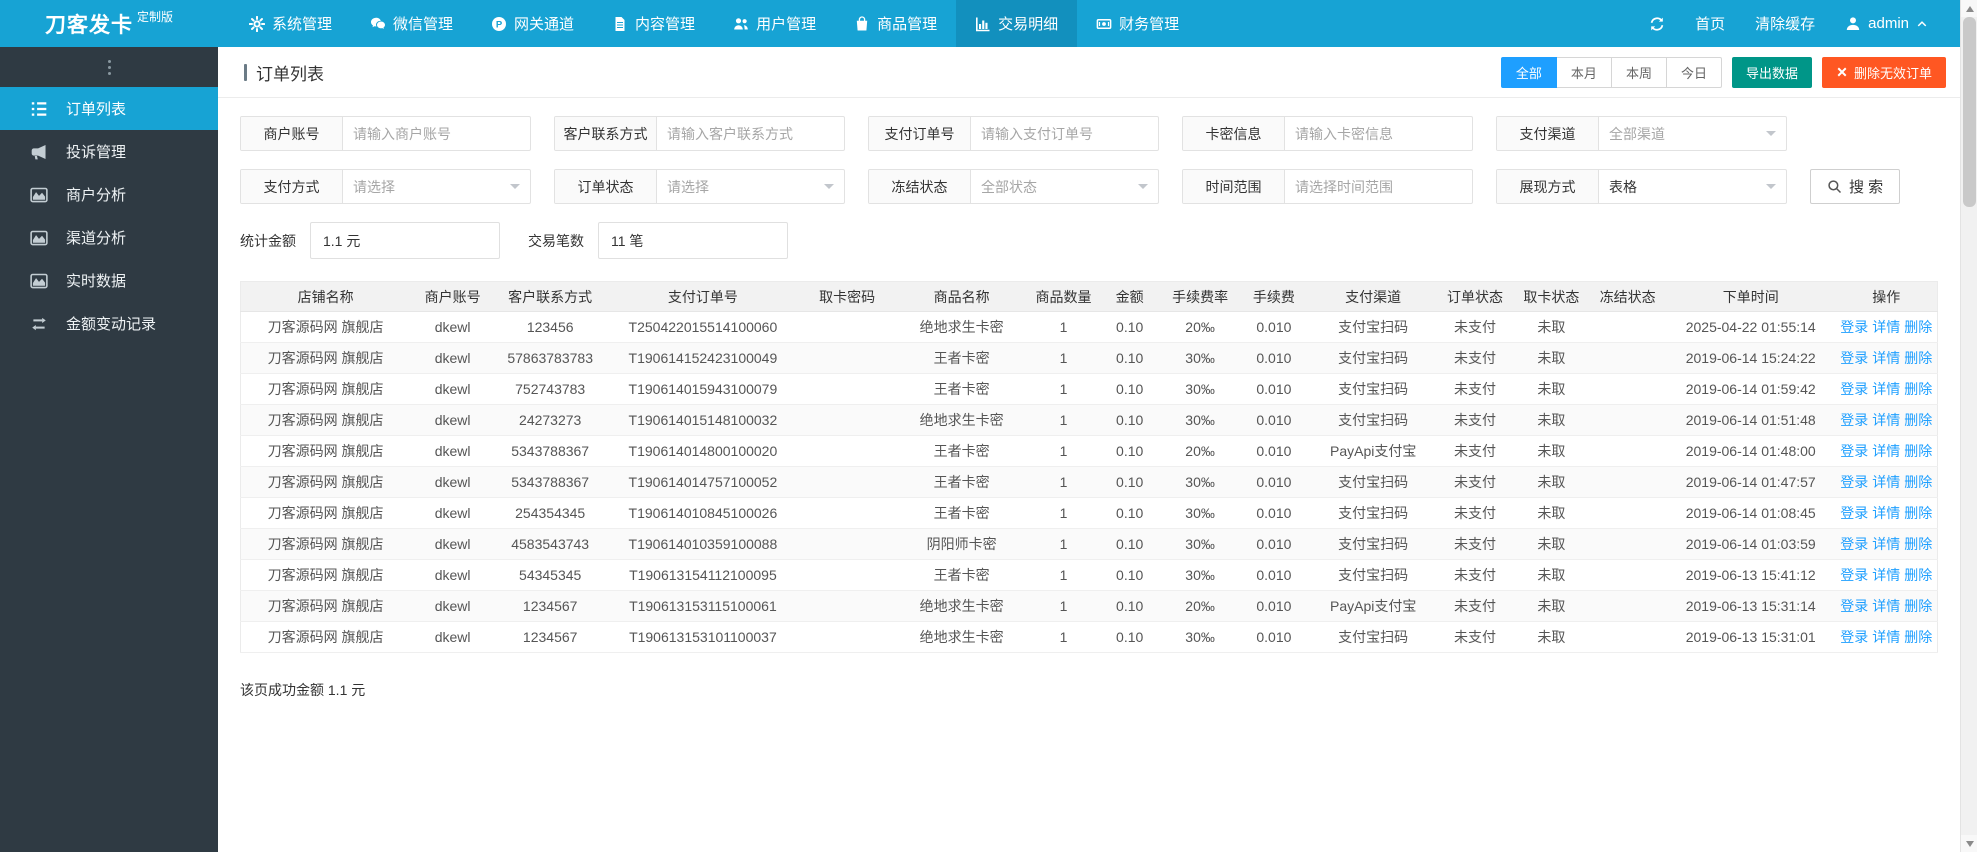  What do you see at coordinates (1886, 23) in the screenshot?
I see `user-menu: admin` at bounding box center [1886, 23].